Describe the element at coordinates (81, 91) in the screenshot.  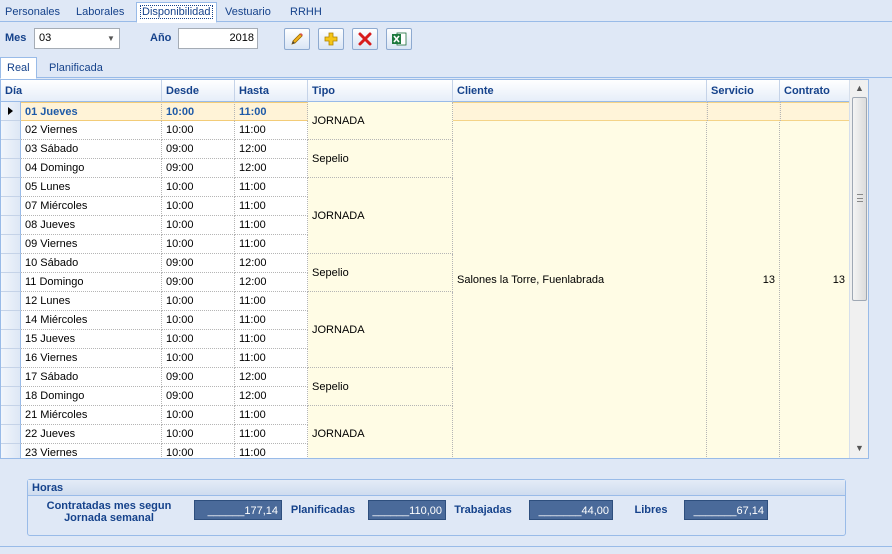
I see `column-header-dia: Día` at that location.